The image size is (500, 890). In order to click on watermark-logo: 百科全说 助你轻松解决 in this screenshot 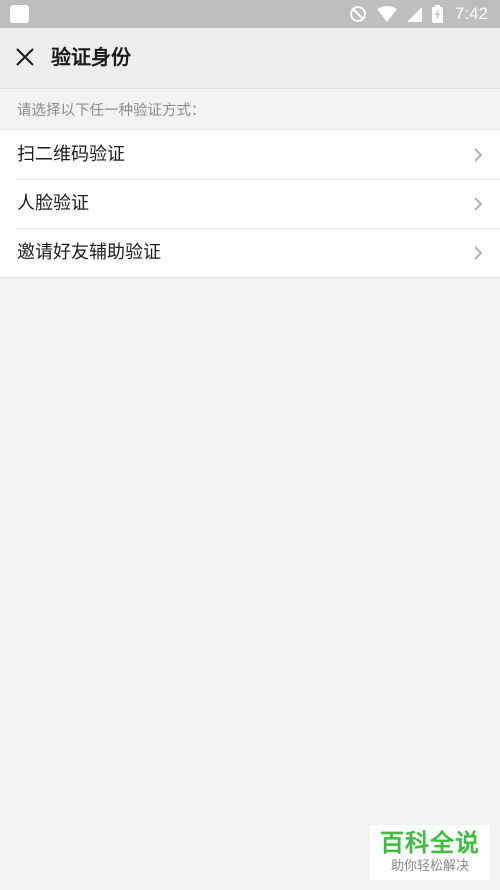, I will do `click(430, 852)`.